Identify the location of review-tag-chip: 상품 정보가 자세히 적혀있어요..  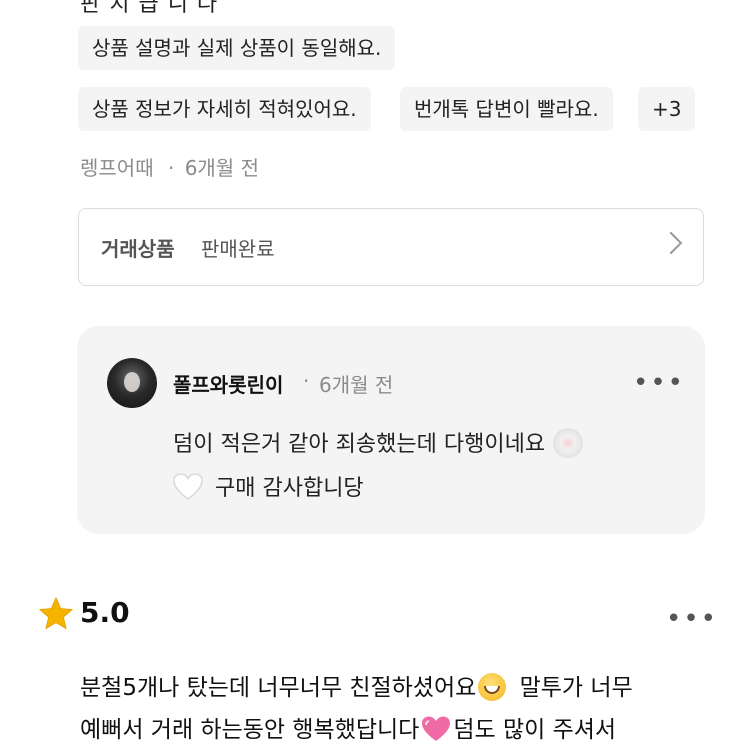
(224, 109).